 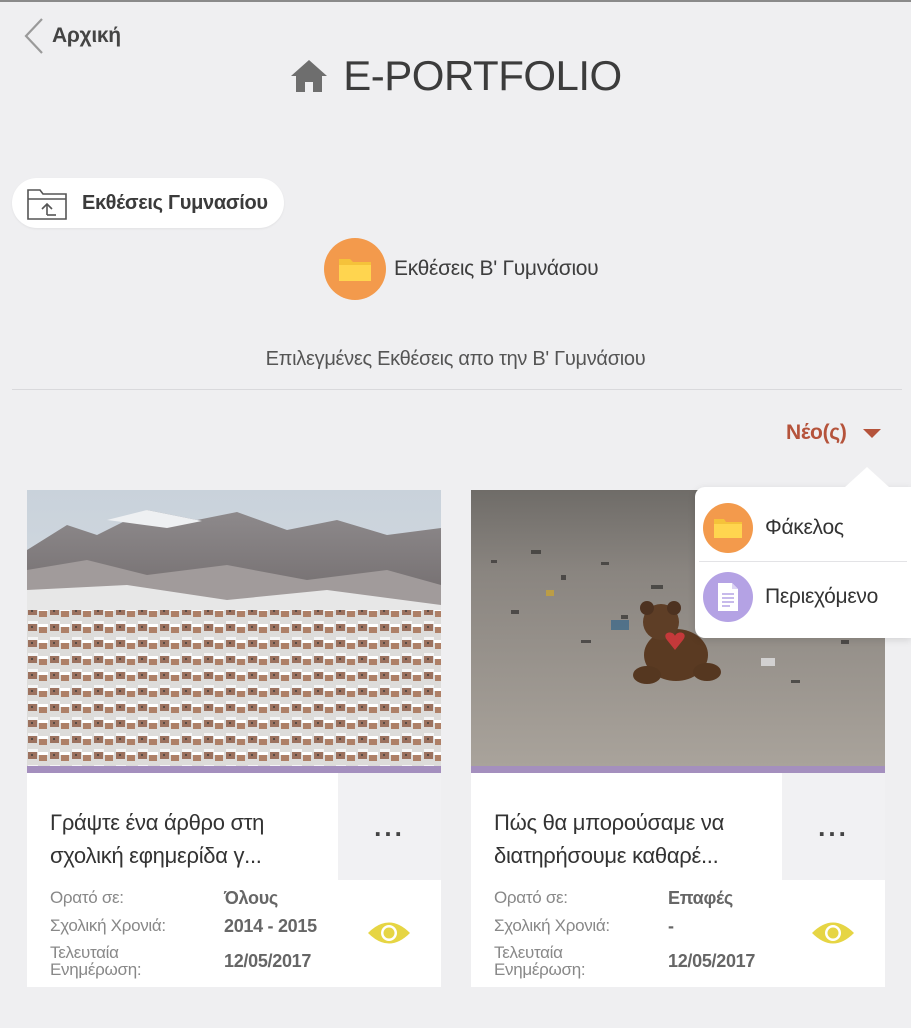 I want to click on caret-down-icon, so click(x=871, y=433).